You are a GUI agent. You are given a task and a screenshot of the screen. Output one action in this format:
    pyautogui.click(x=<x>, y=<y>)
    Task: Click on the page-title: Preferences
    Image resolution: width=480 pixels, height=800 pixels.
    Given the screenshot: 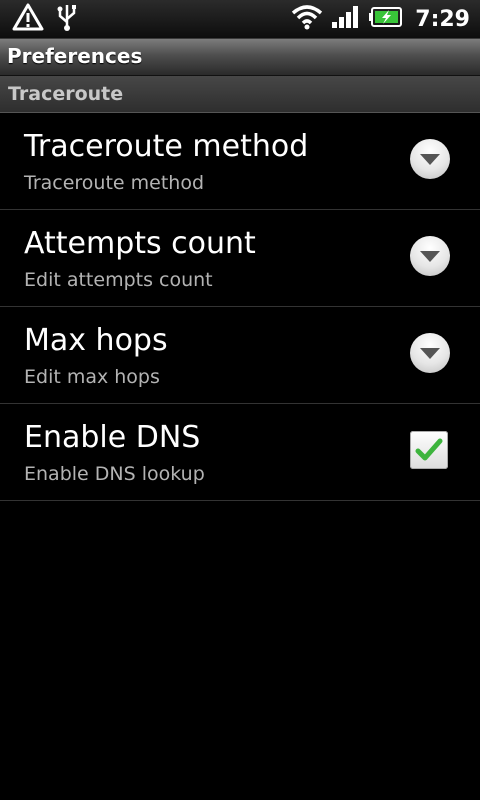 What is the action you would take?
    pyautogui.click(x=75, y=56)
    